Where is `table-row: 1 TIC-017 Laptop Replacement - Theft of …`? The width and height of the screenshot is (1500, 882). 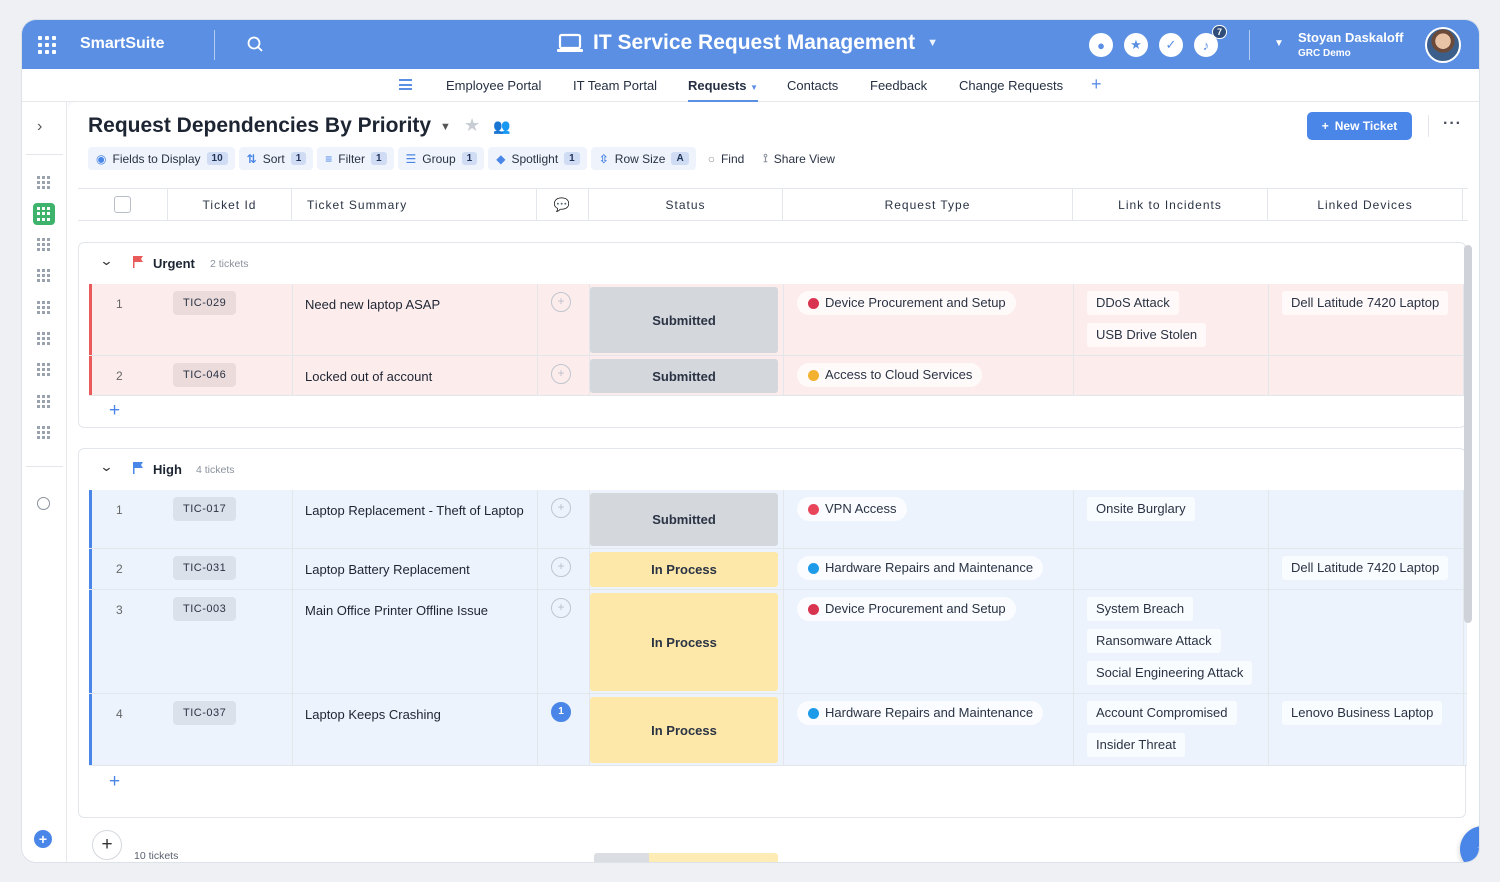 table-row: 1 TIC-017 Laptop Replacement - Theft of … is located at coordinates (778, 519).